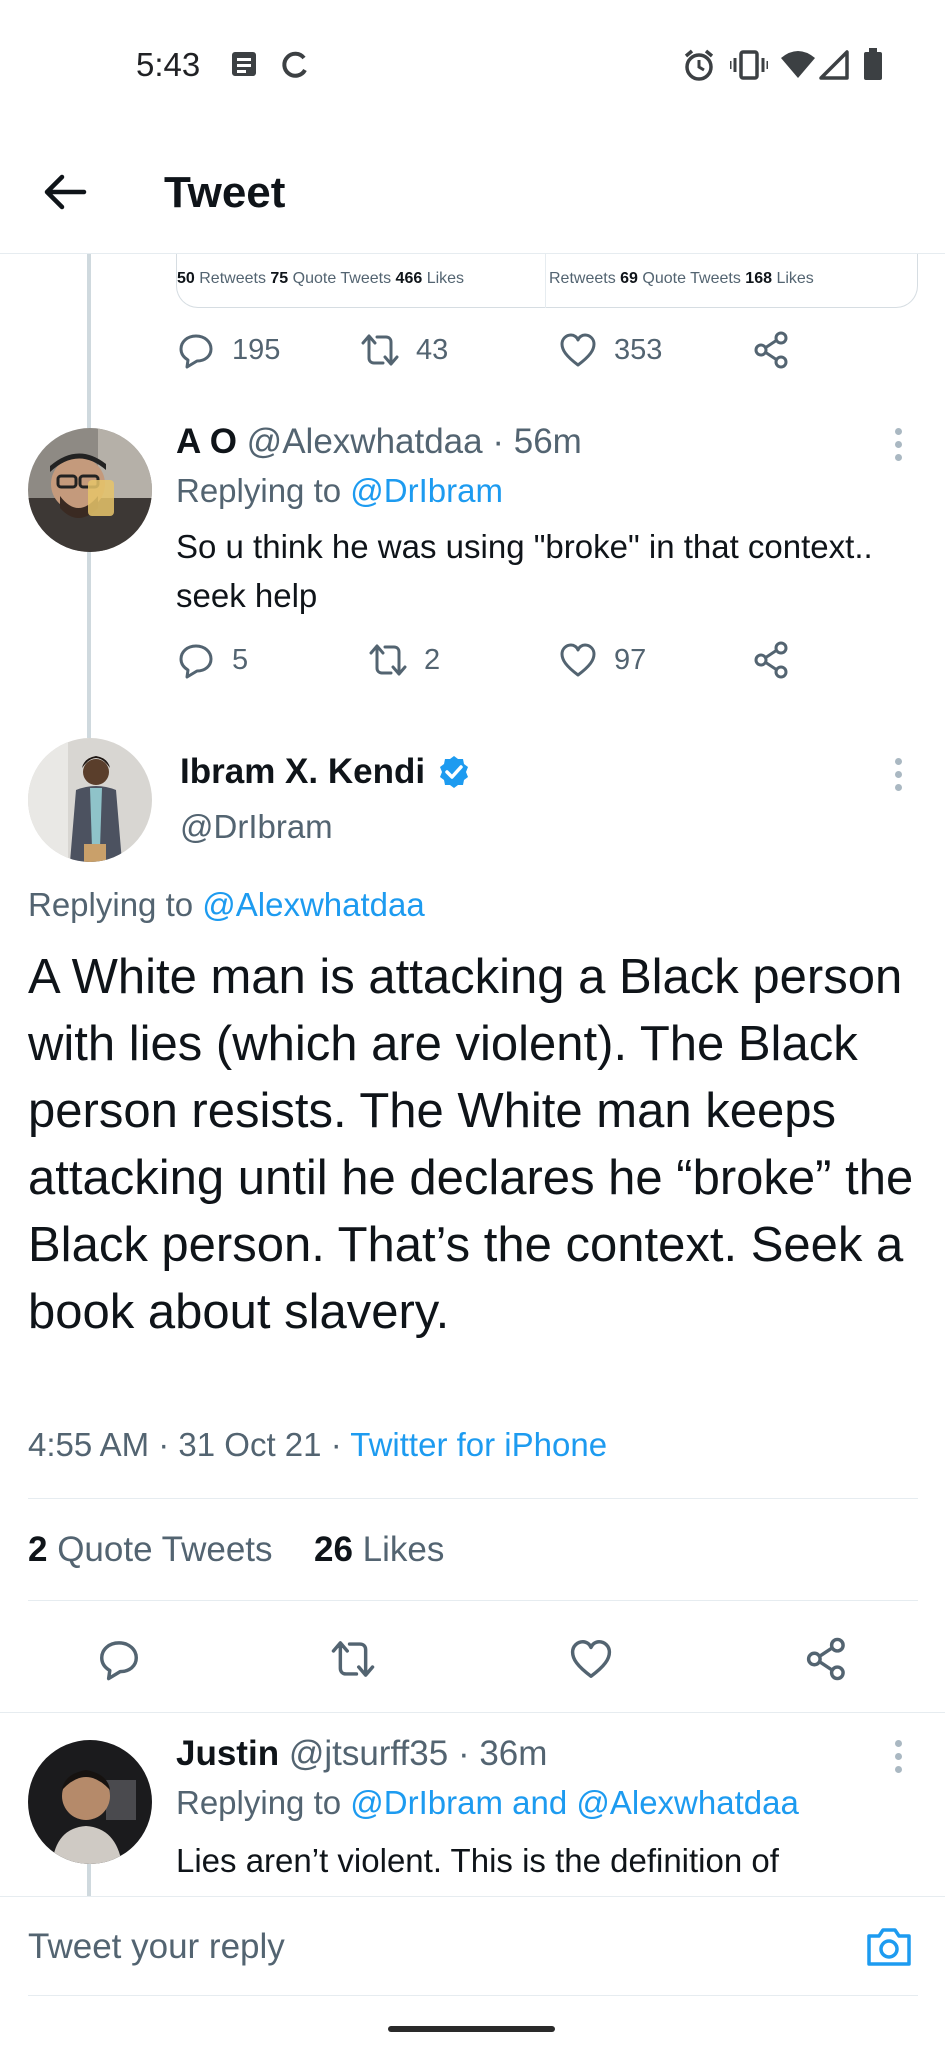 The image size is (945, 2048). What do you see at coordinates (473, 1995) in the screenshot?
I see `composer-underline` at bounding box center [473, 1995].